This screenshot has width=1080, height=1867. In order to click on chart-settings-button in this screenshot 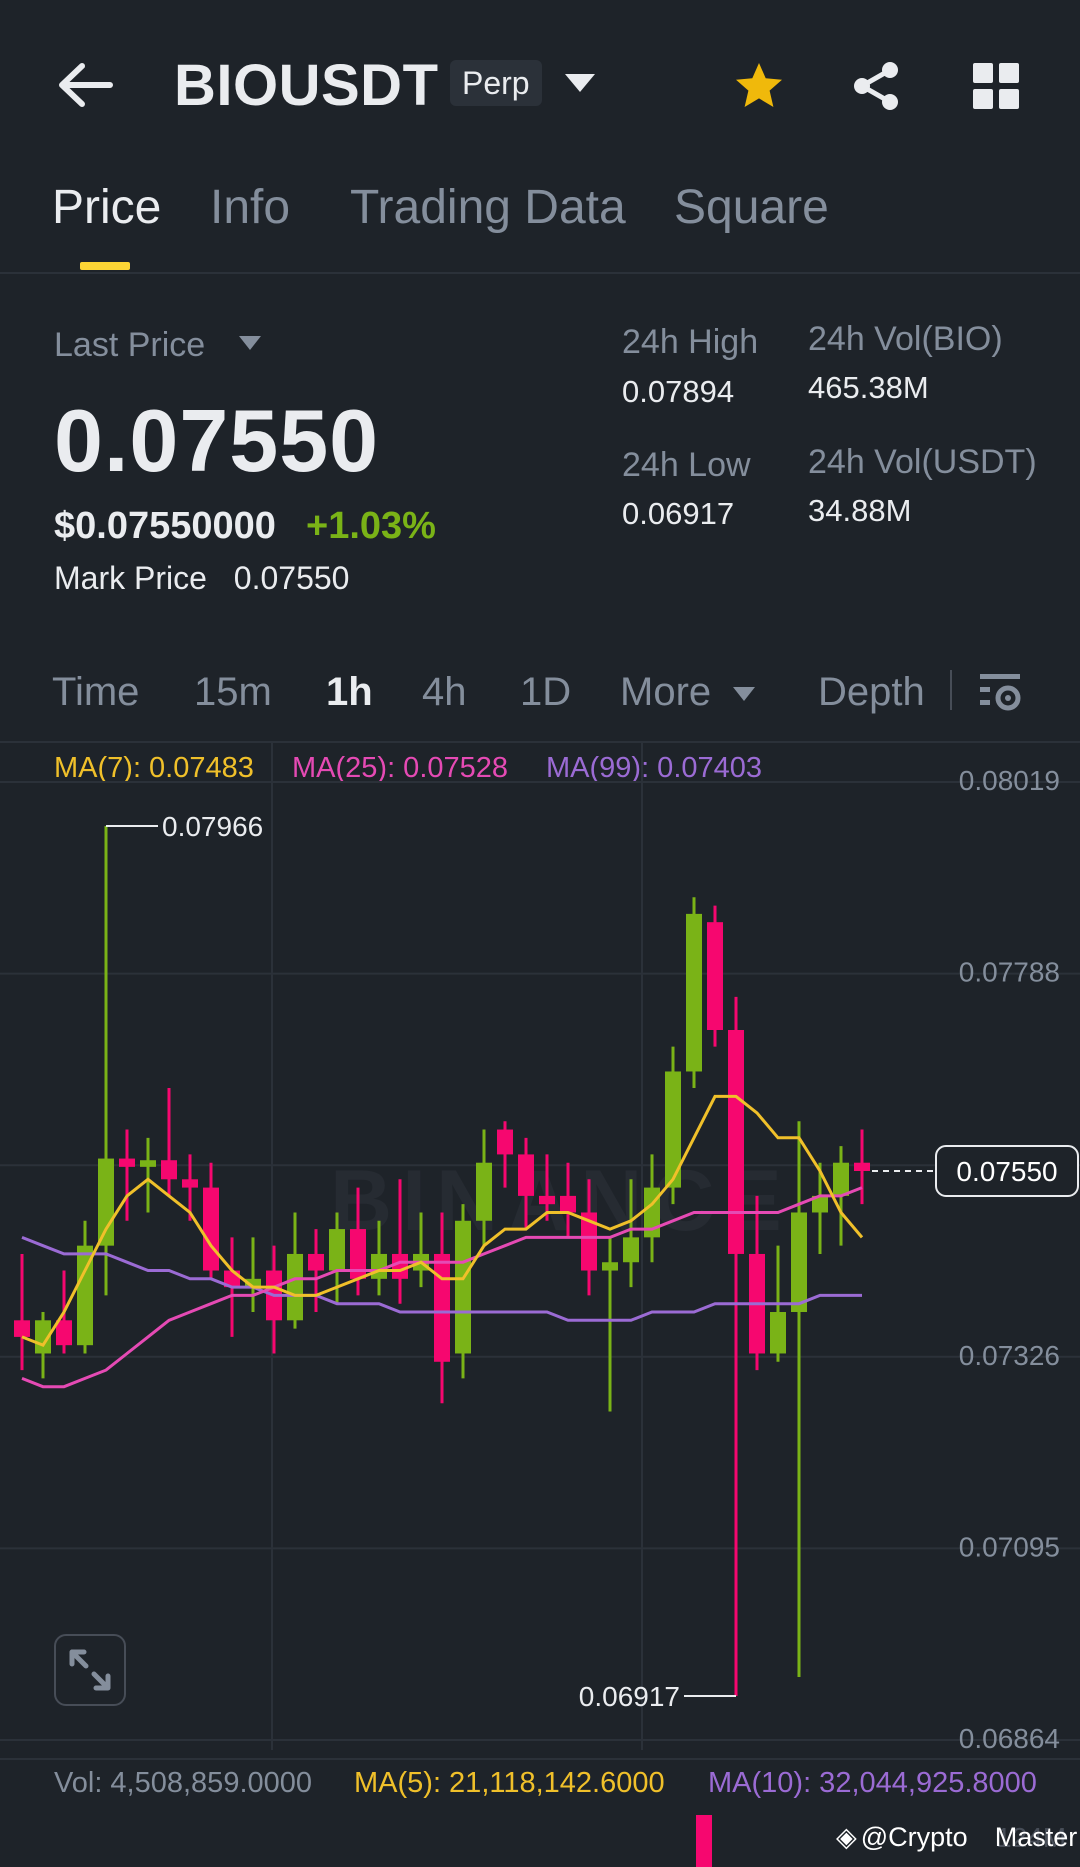, I will do `click(1000, 692)`.